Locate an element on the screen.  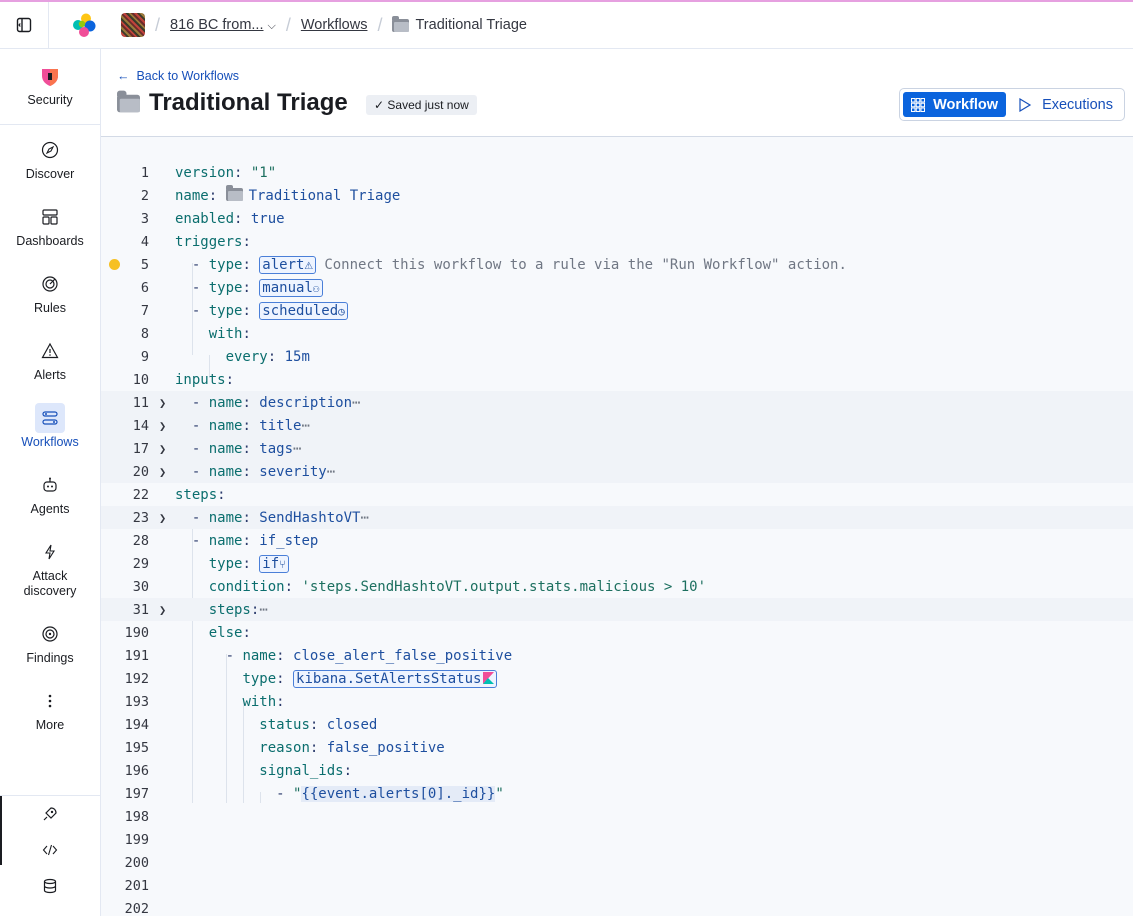
line-number: 195 is located at coordinates (136, 747).